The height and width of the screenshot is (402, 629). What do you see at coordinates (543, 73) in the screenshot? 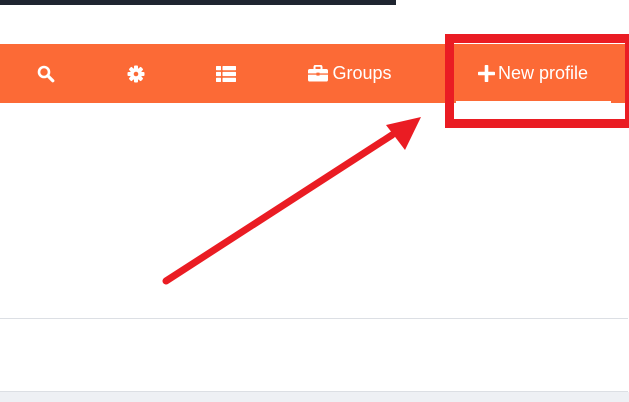
I see `new-profile-label: New profile` at bounding box center [543, 73].